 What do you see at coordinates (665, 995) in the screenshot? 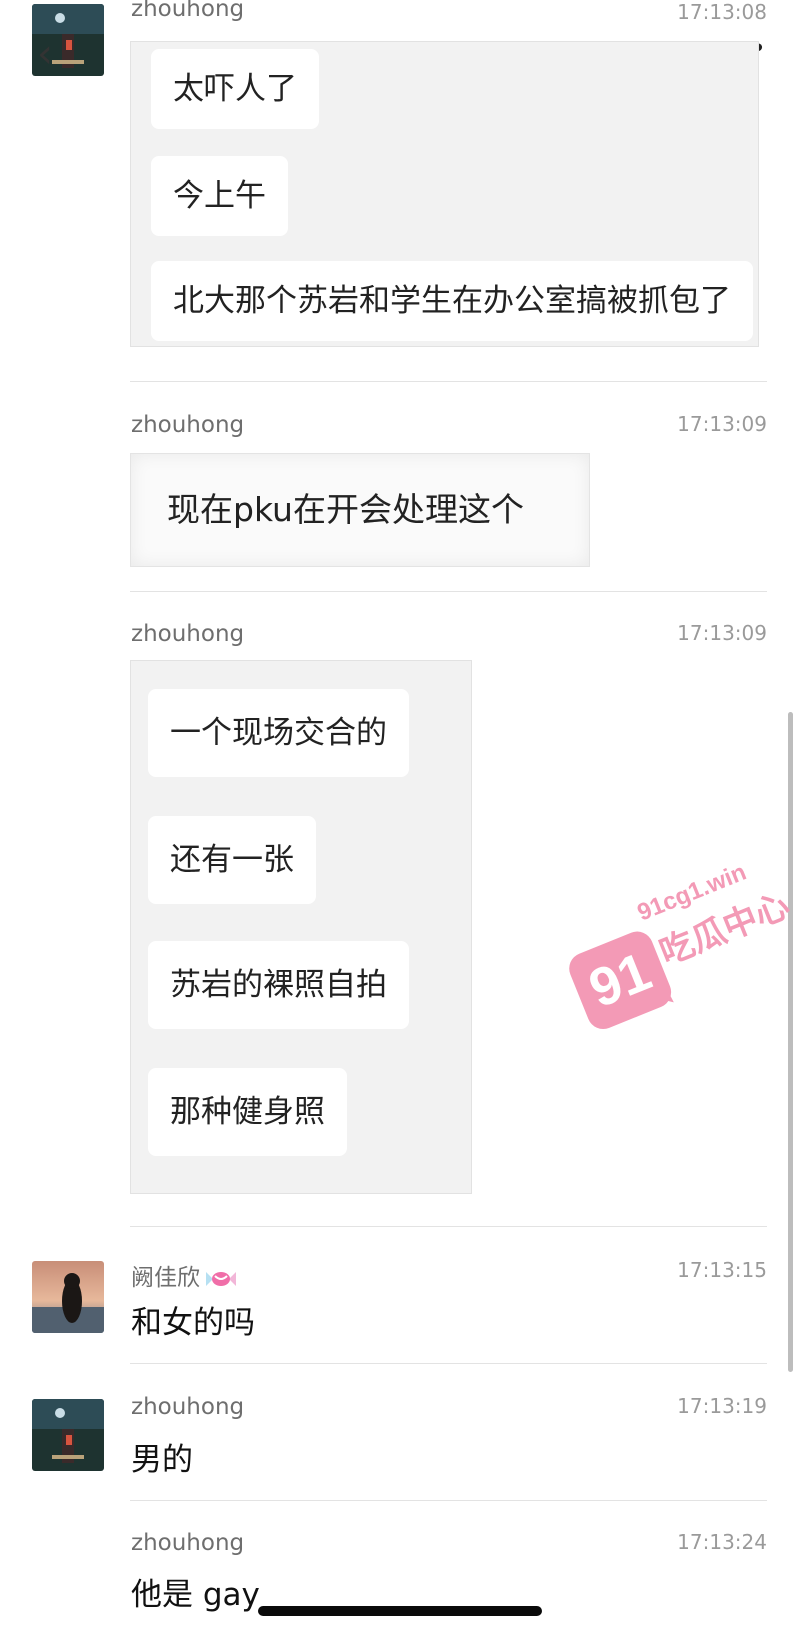
I see `watermark-logo-tail` at bounding box center [665, 995].